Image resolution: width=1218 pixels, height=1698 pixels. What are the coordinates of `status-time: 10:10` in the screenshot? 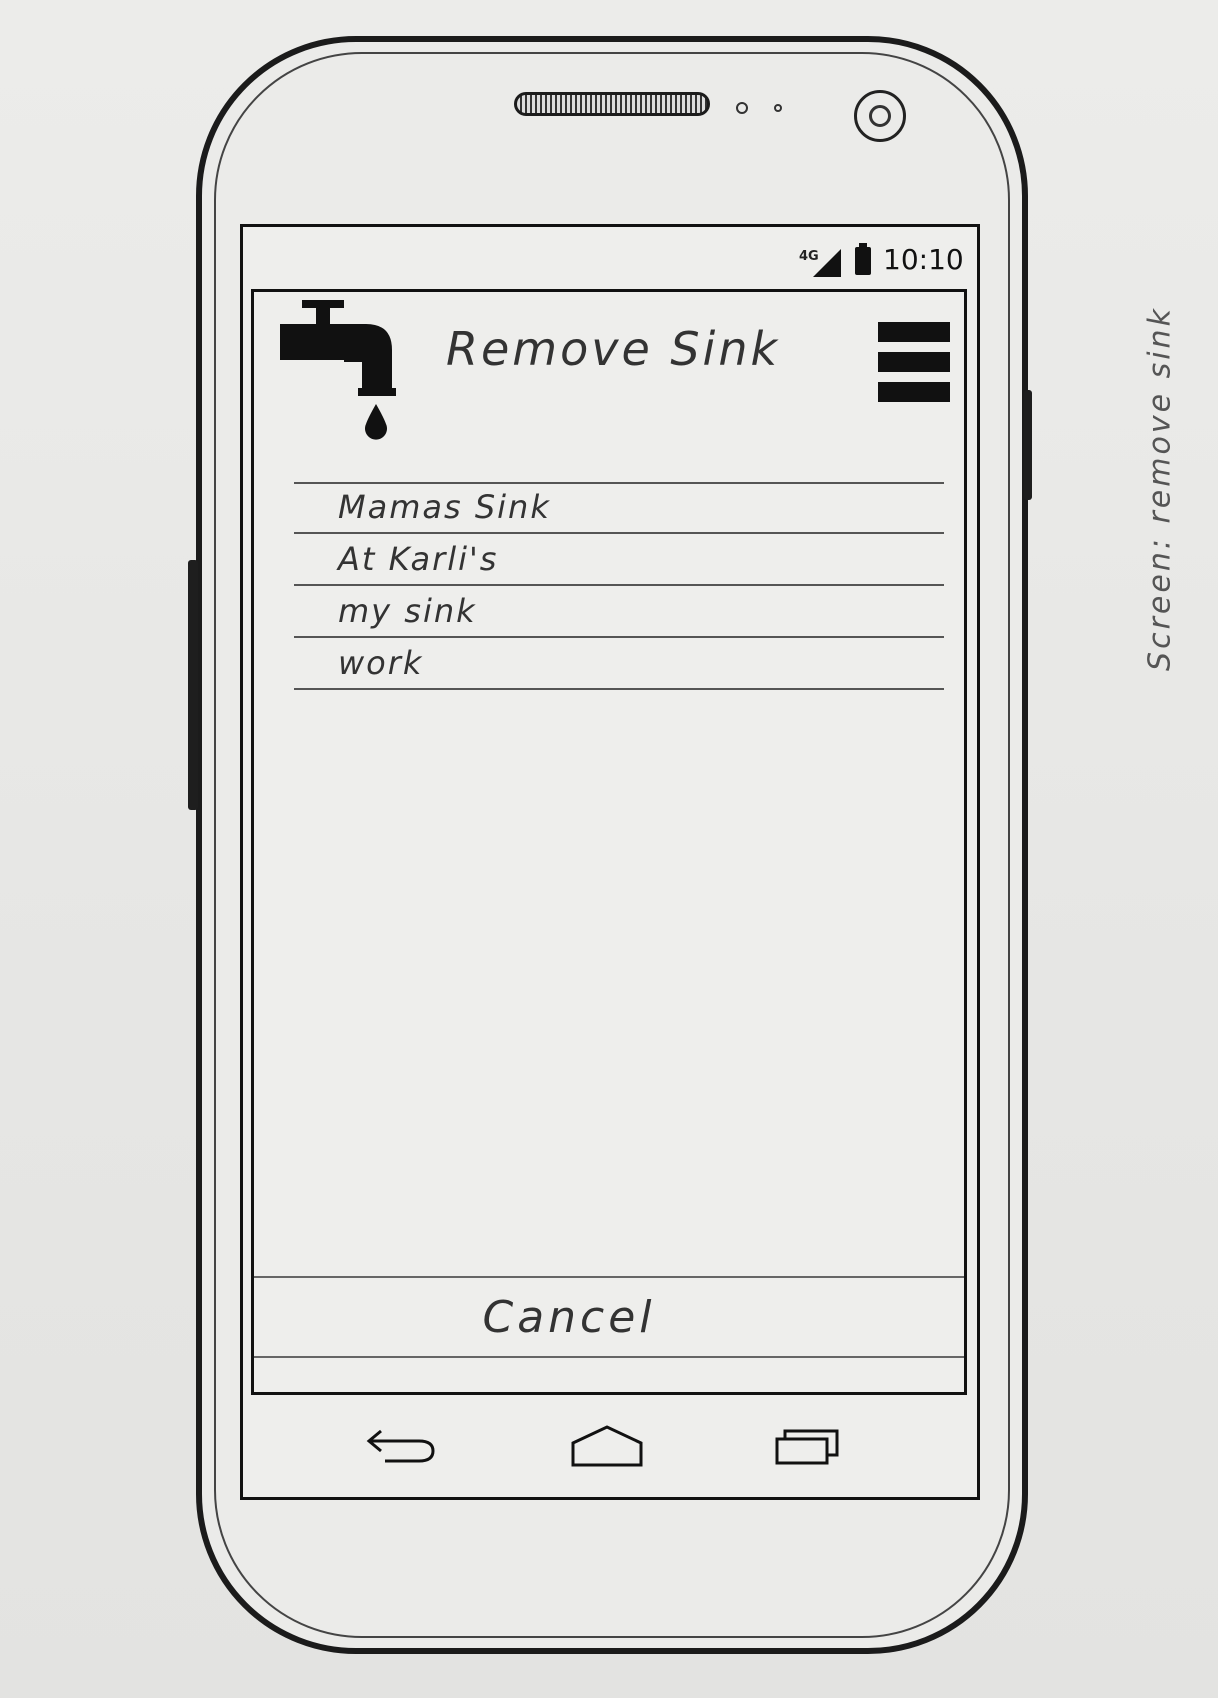 It's located at (923, 259).